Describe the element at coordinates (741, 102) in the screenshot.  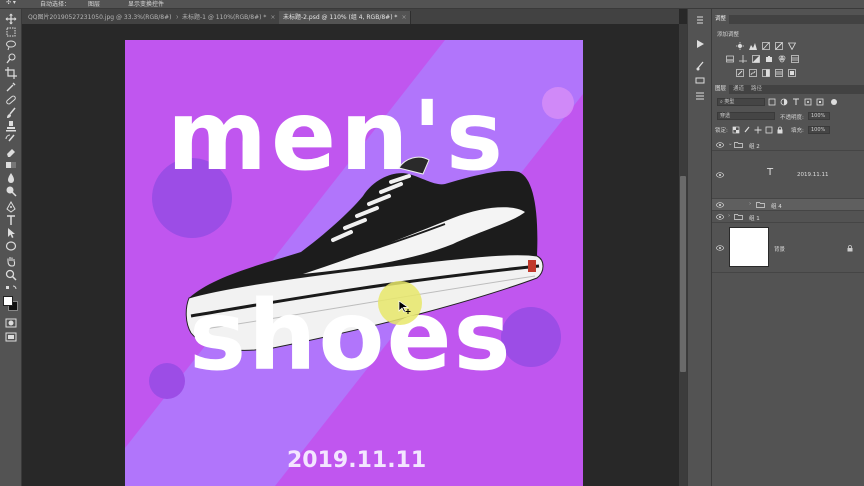
I see `layer-filter-dropdown: ⌕ 类型` at that location.